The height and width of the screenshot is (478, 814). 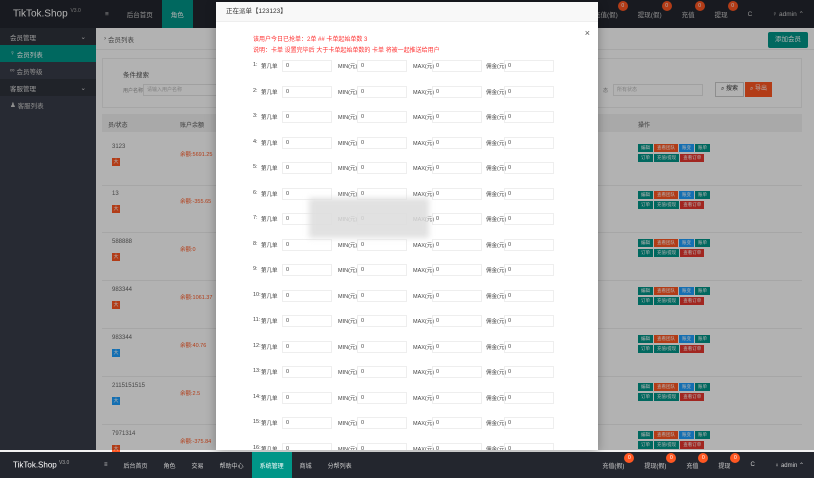 What do you see at coordinates (257, 447) in the screenshot?
I see `row-number: 16:` at bounding box center [257, 447].